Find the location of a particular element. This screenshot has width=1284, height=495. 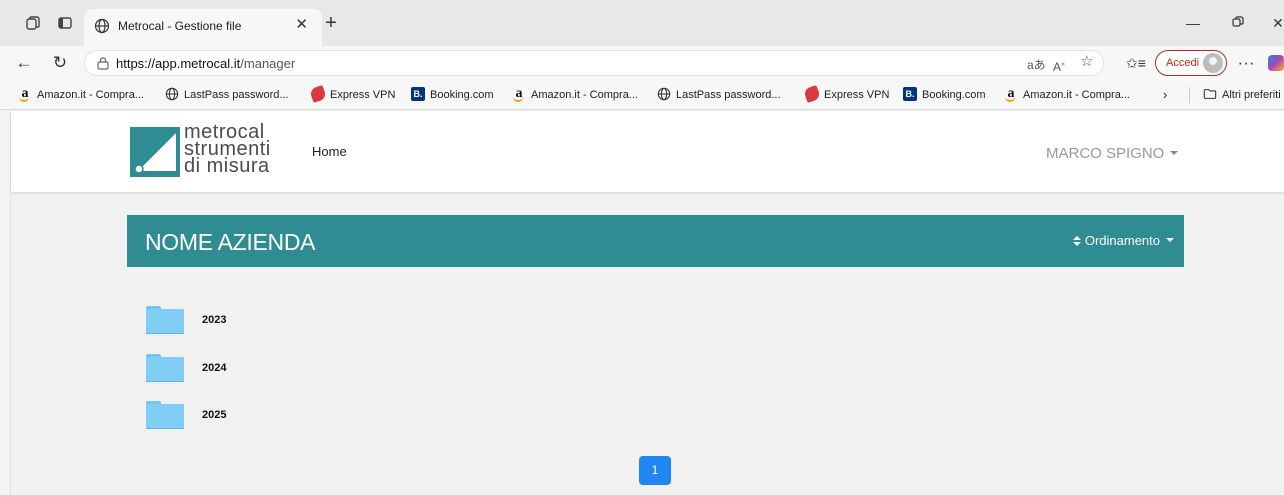

company-header-bar: NOME AZIENDA Ordinamento is located at coordinates (655, 241).